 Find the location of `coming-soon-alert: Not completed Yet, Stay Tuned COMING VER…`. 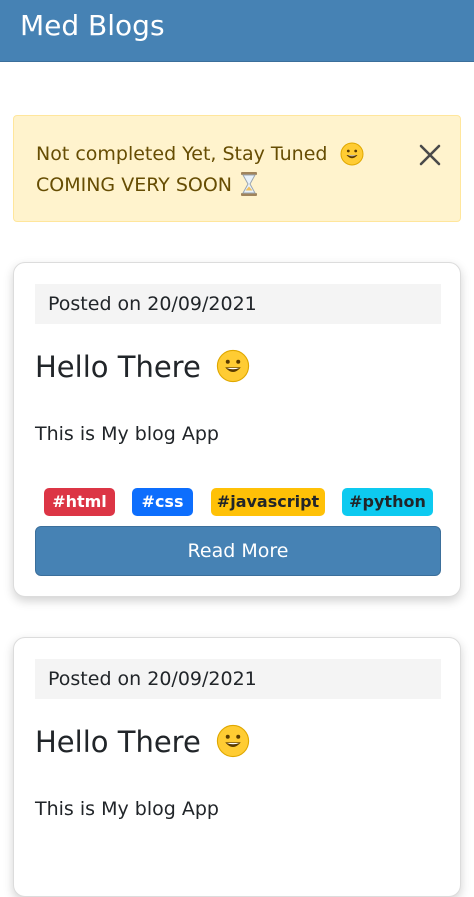

coming-soon-alert: Not completed Yet, Stay Tuned COMING VER… is located at coordinates (237, 168).